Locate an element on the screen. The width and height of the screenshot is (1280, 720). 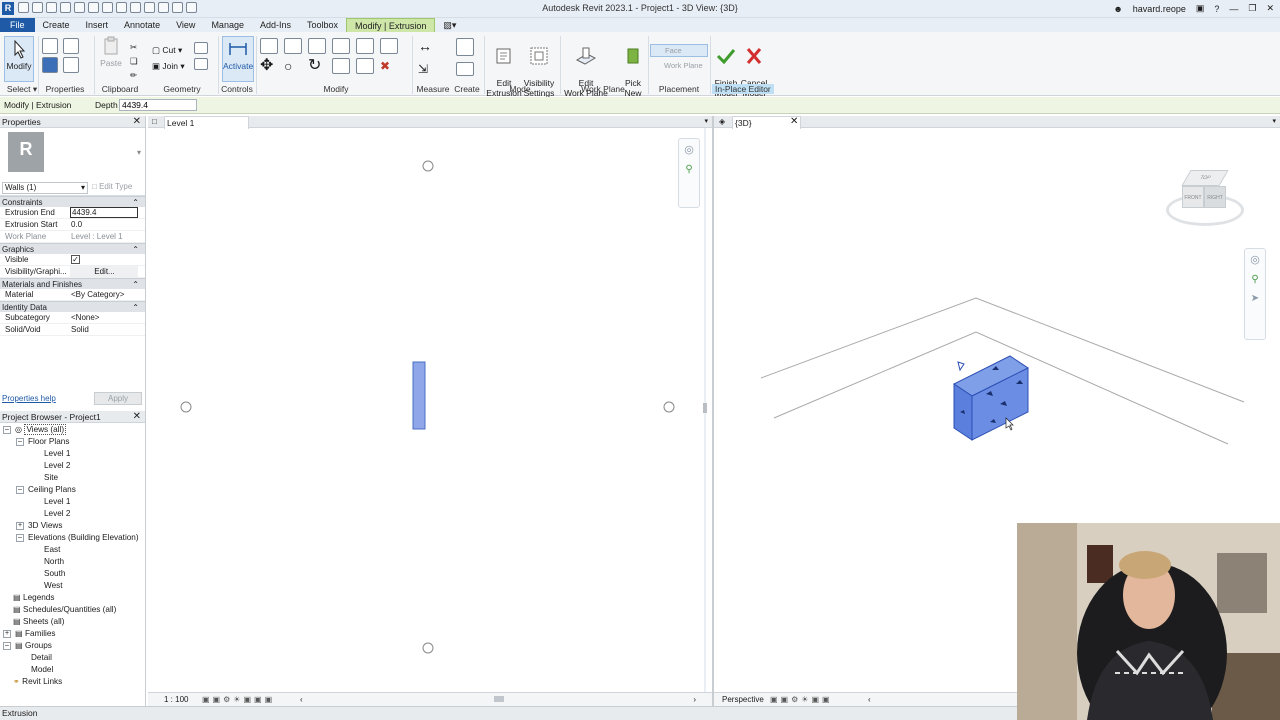
tab-overflow-icon: ▧▾ is located at coordinates (449, 25).